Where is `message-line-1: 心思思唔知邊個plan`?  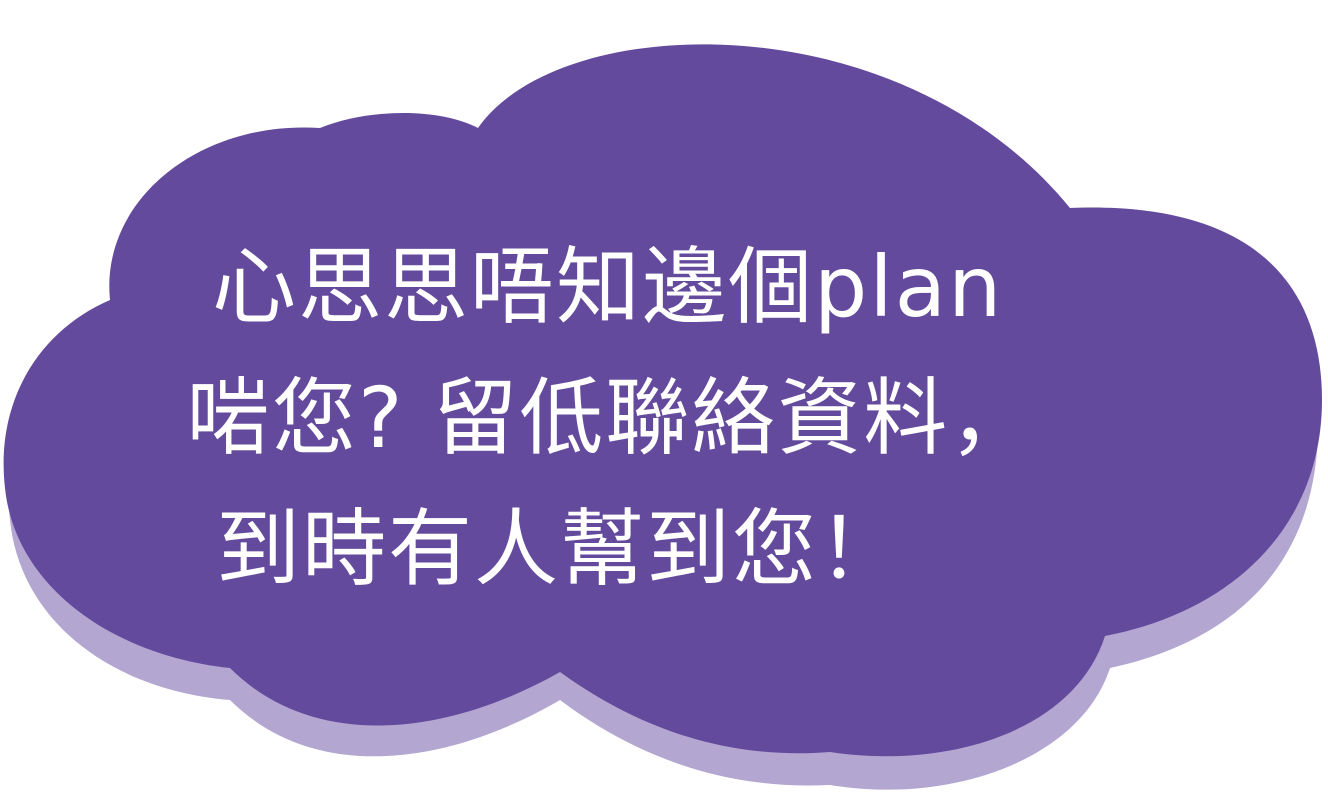 message-line-1: 心思思唔知邊個plan is located at coordinates (608, 287).